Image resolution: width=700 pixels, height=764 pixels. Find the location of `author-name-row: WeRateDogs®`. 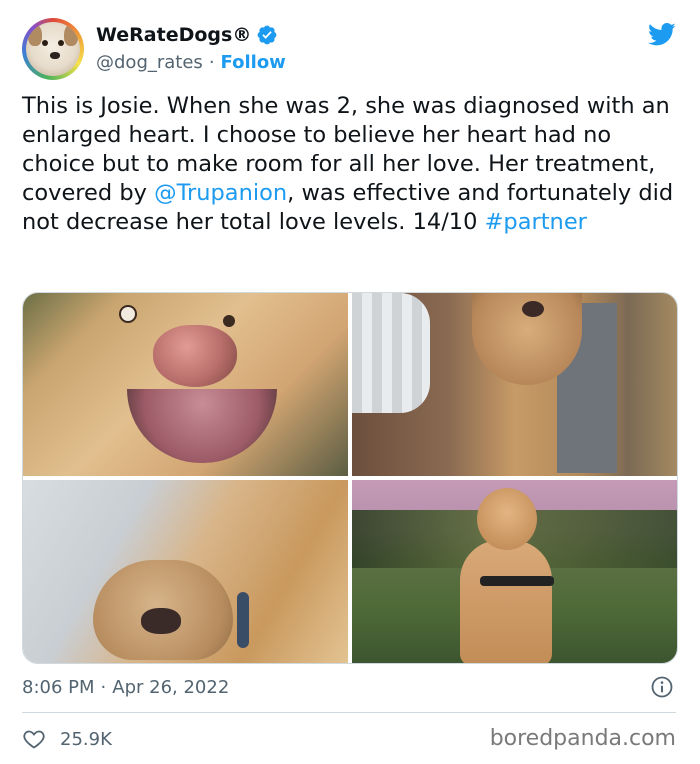

author-name-row: WeRateDogs® is located at coordinates (187, 35).